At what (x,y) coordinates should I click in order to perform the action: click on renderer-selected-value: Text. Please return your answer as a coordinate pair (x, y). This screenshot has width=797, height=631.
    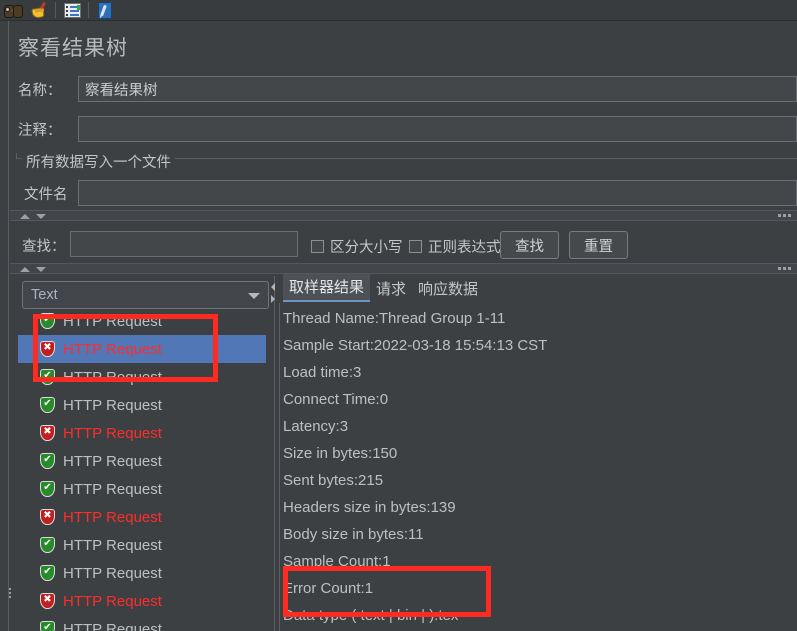
    Looking at the image, I should click on (44, 295).